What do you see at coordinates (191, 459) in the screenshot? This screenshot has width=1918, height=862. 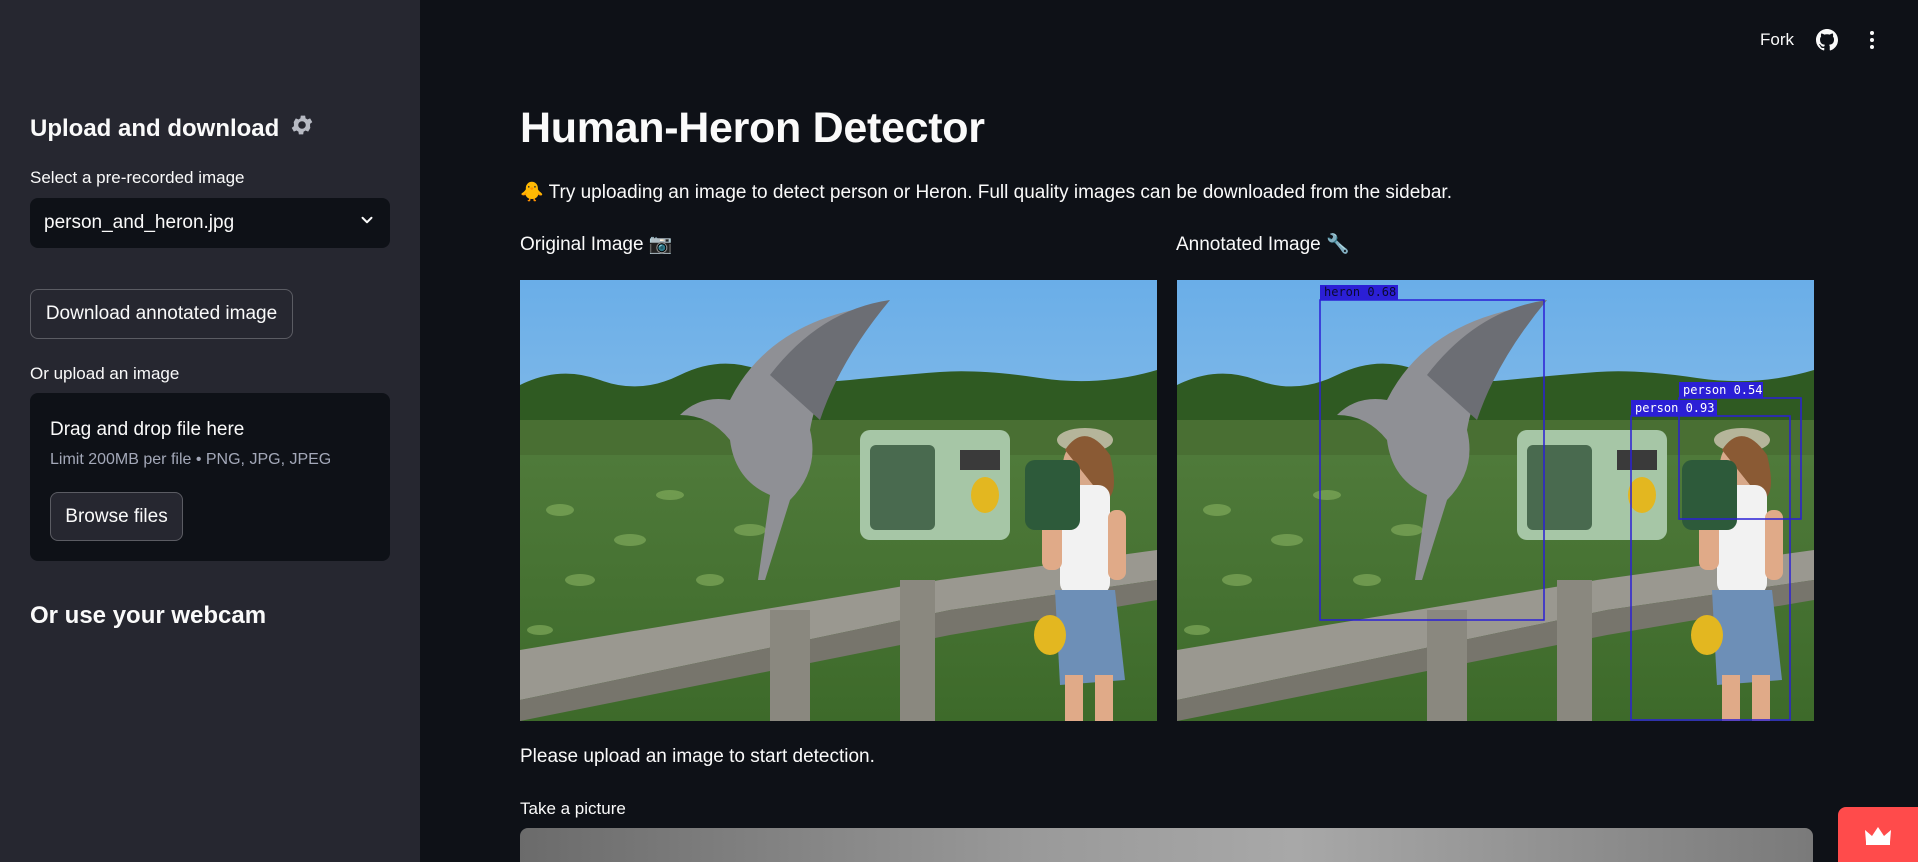 I see `dropzone-limit: Limit 200MB per file • PNG, JPG, JPEG` at bounding box center [191, 459].